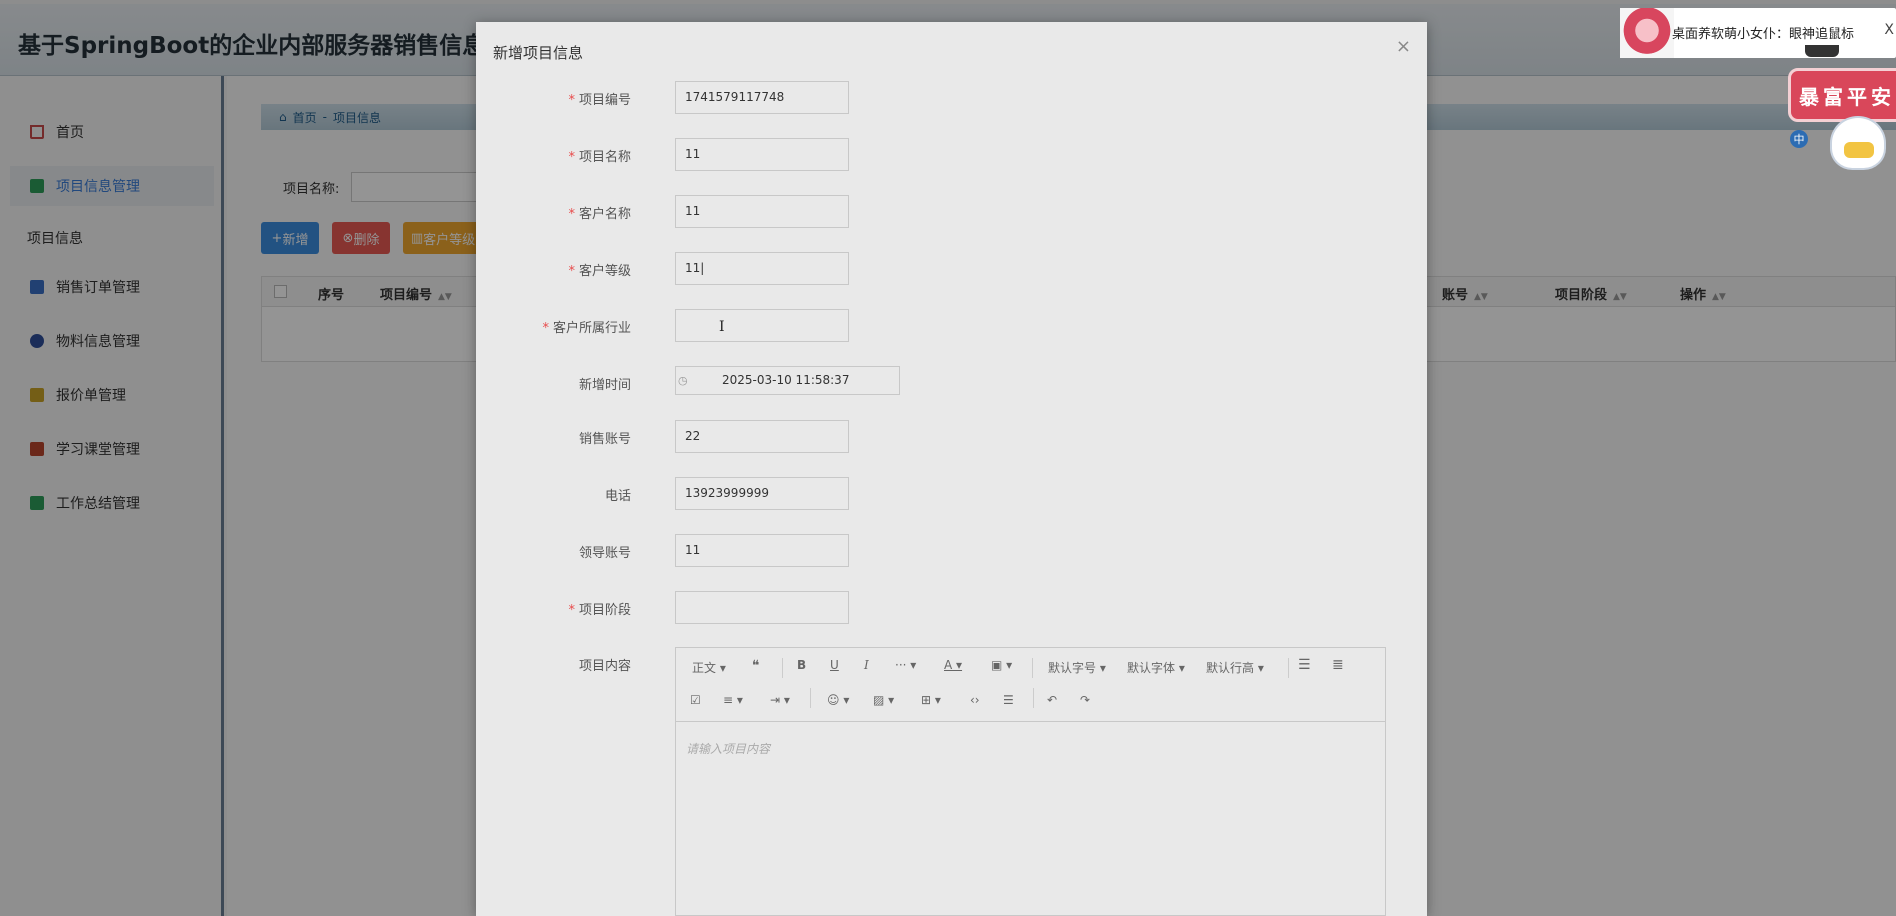  I want to click on lucky-cat-sticker: 暴富平安 中, so click(1842, 118).